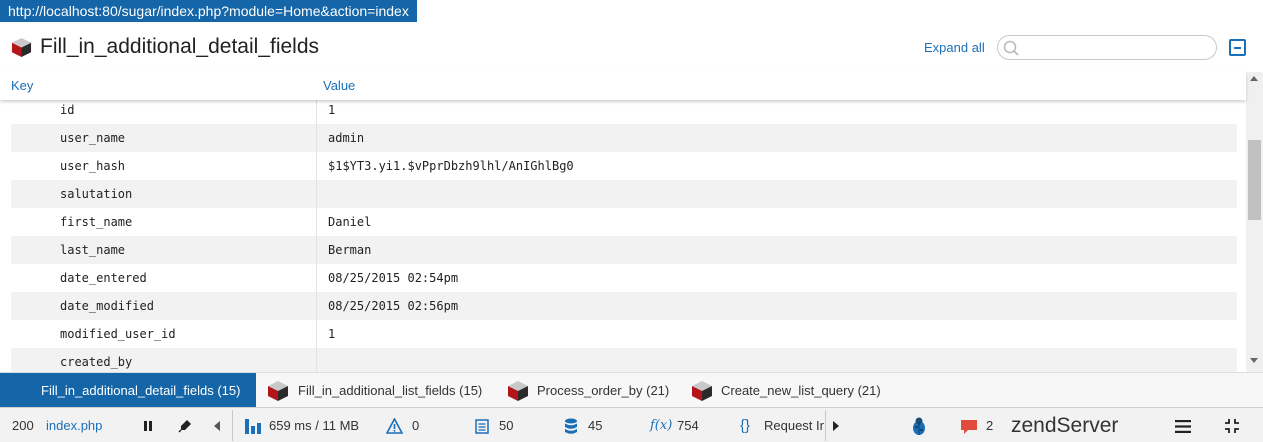 The width and height of the screenshot is (1263, 442). What do you see at coordinates (1183, 426) in the screenshot?
I see `hamburger-icon` at bounding box center [1183, 426].